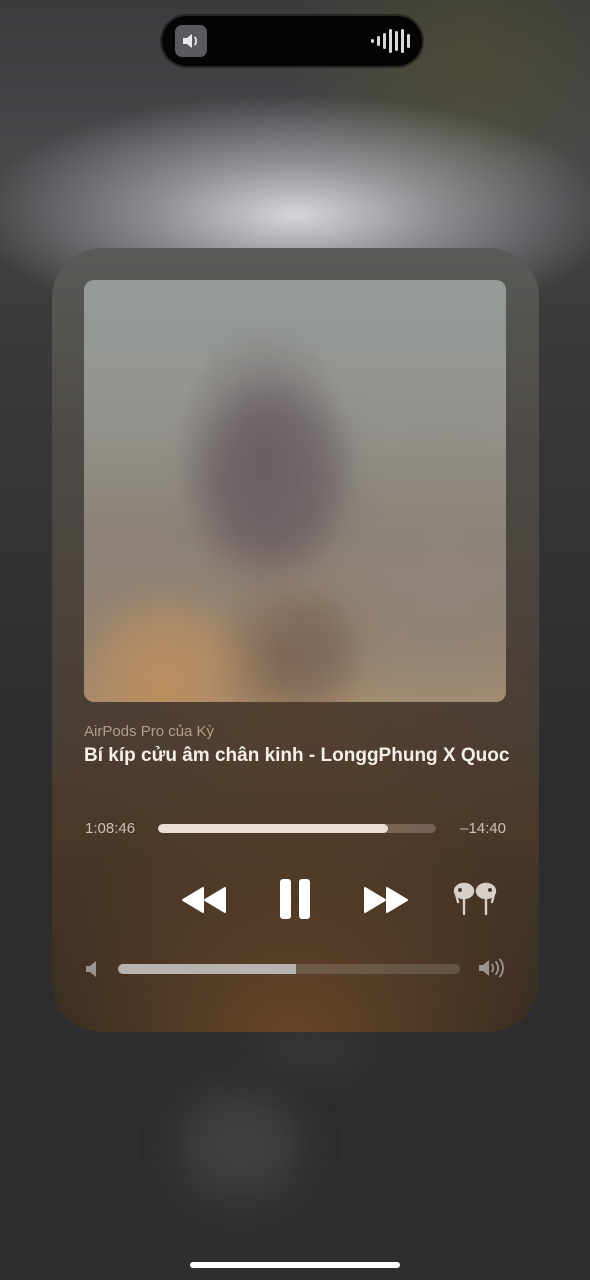  I want to click on output-device-name: AirPods Pro của Kỳ, so click(149, 731).